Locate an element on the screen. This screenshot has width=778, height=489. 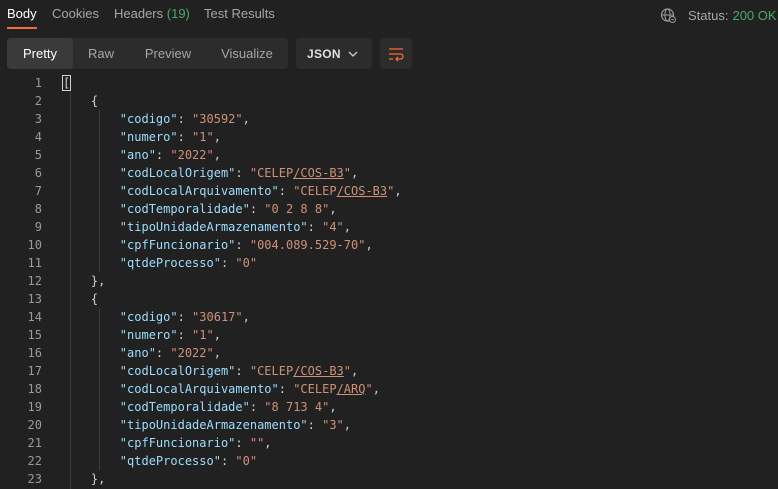
json-key: "cpfFuncionario" is located at coordinates (177, 245).